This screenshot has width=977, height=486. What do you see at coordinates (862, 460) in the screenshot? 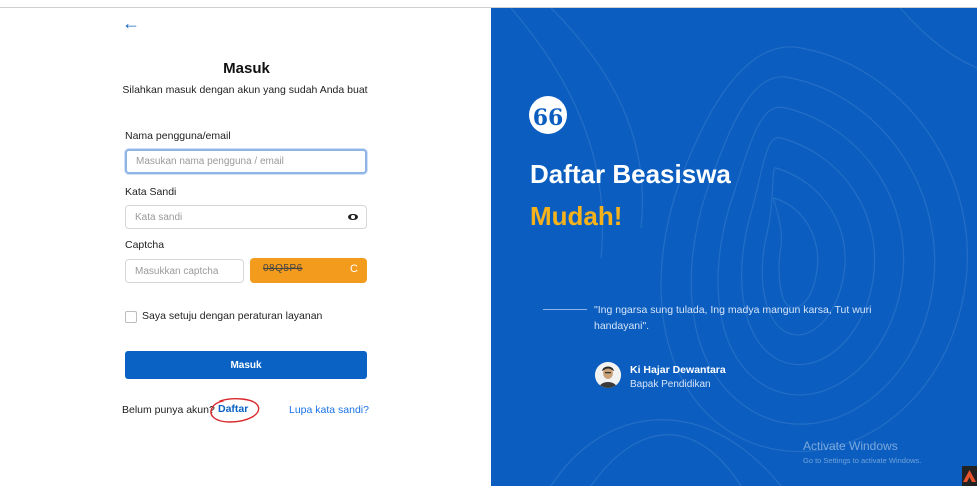
I see `activate-windows-subtitle: Go to Settings to activate Windows.` at bounding box center [862, 460].